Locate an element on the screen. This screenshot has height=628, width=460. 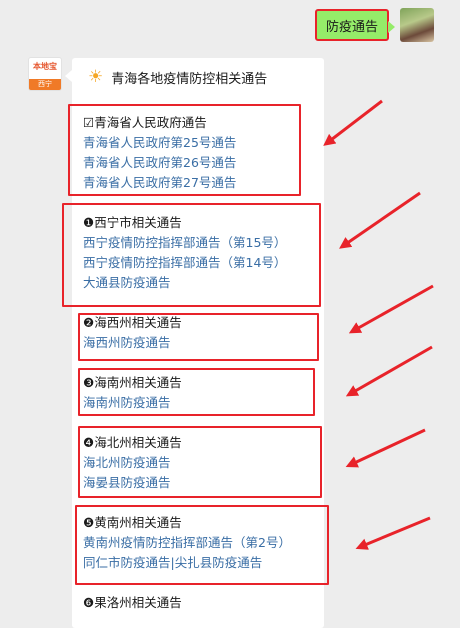
user-message-bubble: 防疫通告 is located at coordinates (355, 25).